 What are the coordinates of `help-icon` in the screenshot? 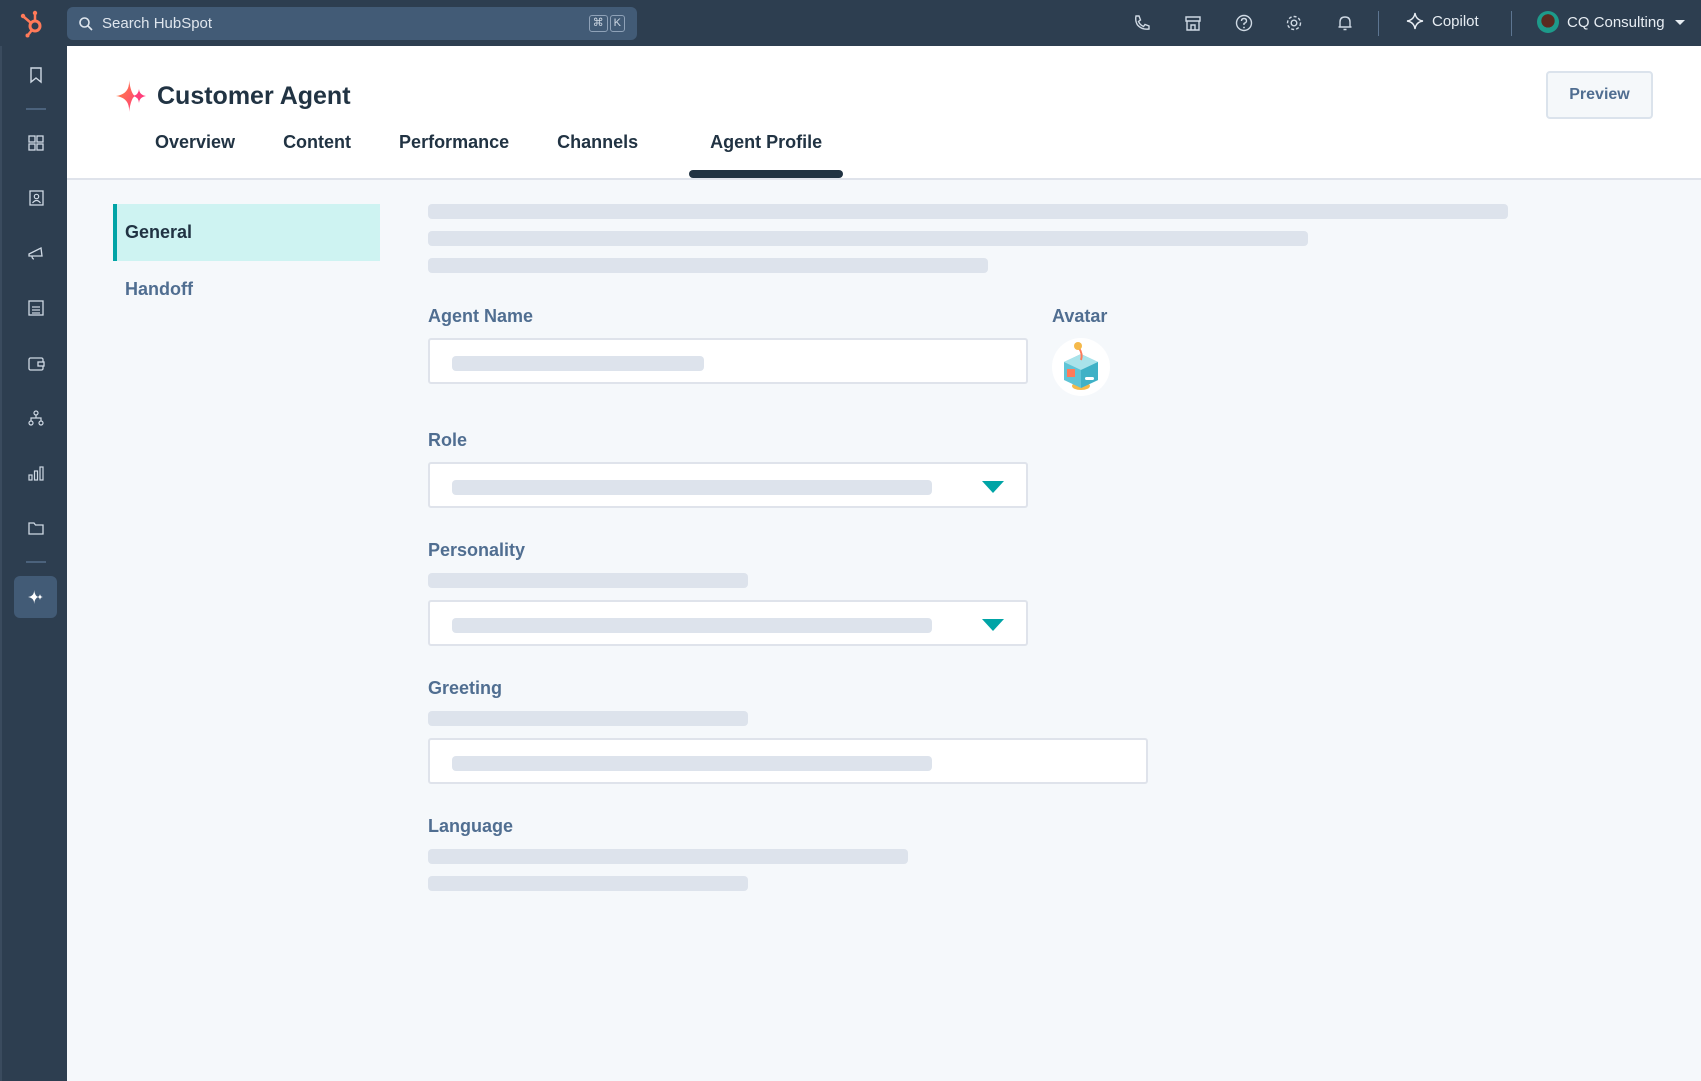 It's located at (1244, 23).